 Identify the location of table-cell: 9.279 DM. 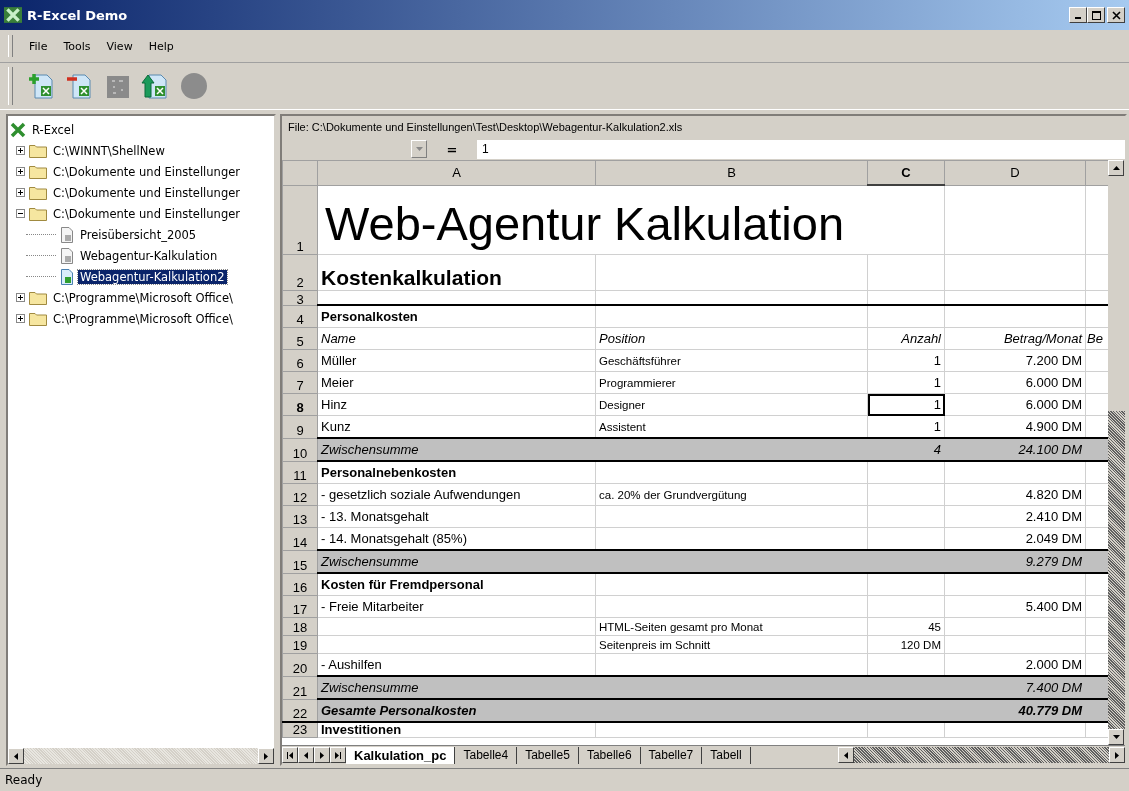
(1053, 561).